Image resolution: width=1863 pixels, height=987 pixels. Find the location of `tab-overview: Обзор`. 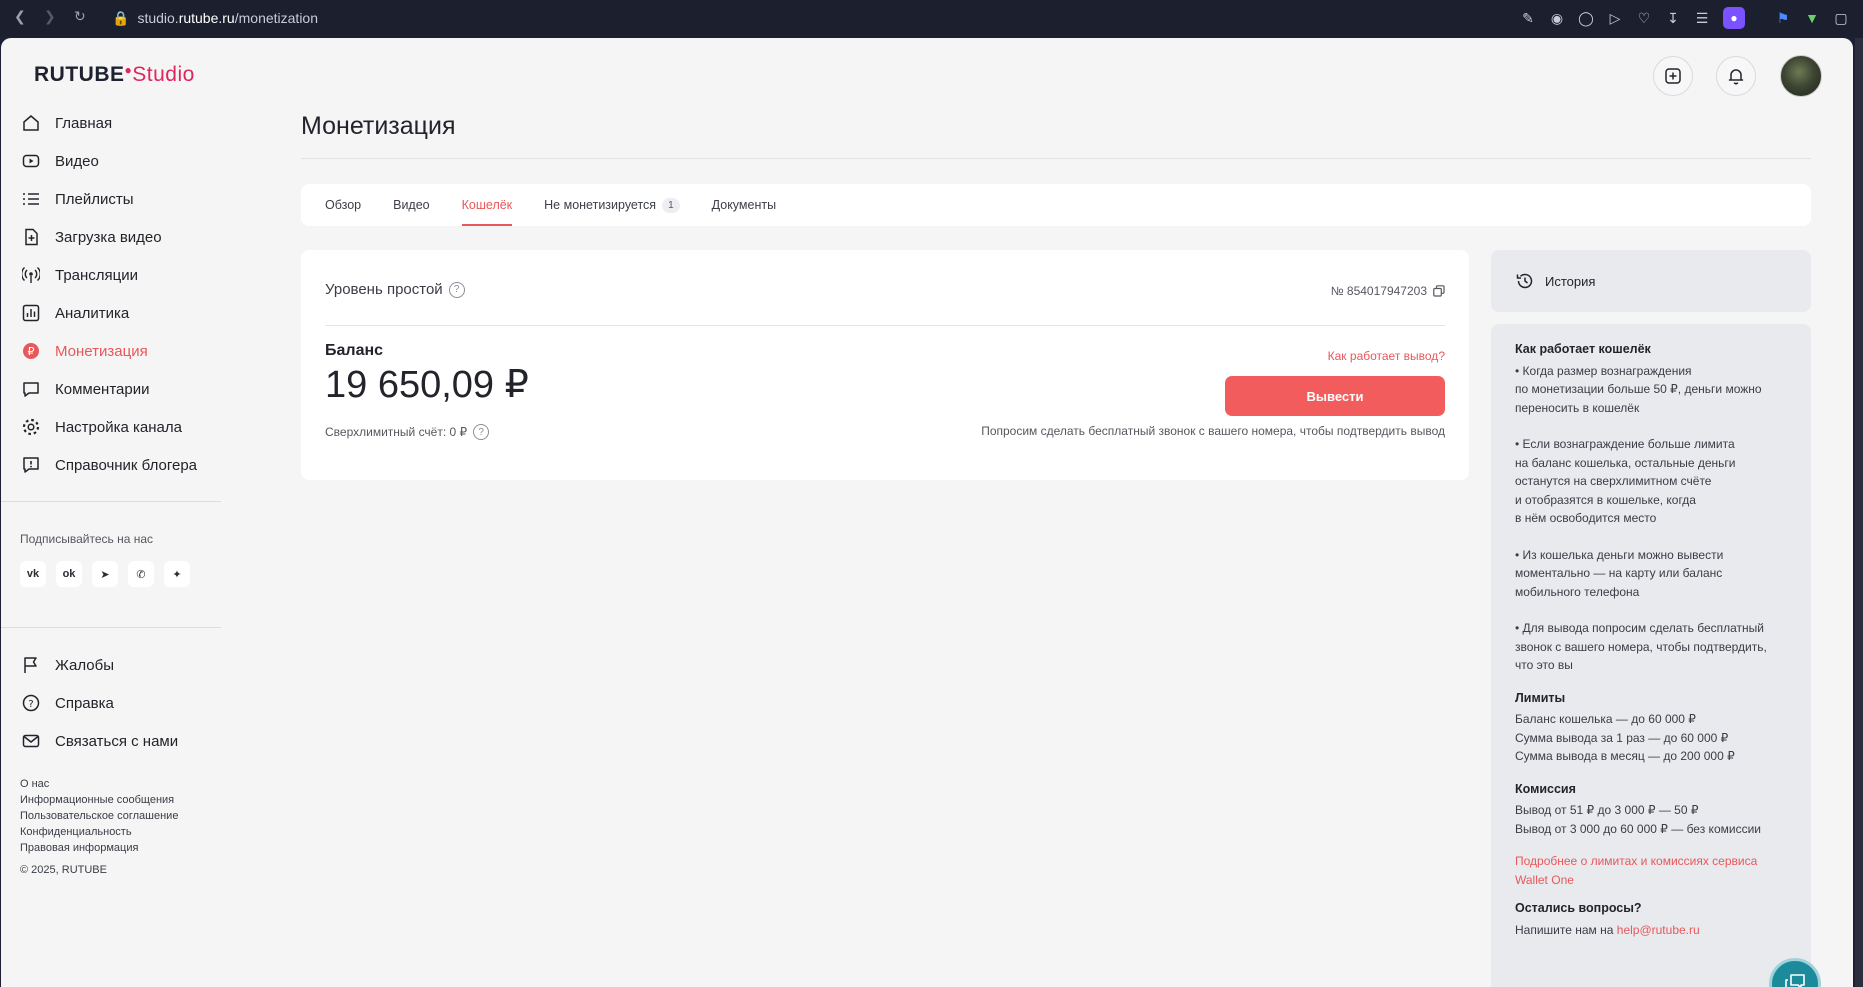

tab-overview: Обзор is located at coordinates (343, 205).